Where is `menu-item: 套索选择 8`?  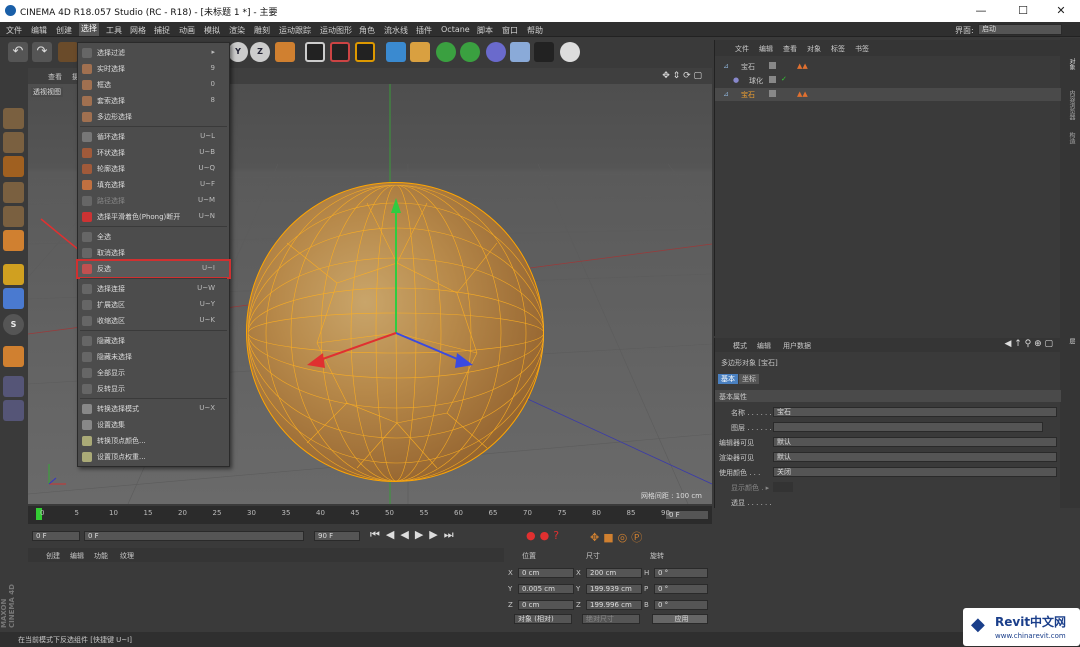
menu-item: 套索选择 8 is located at coordinates (153, 101).